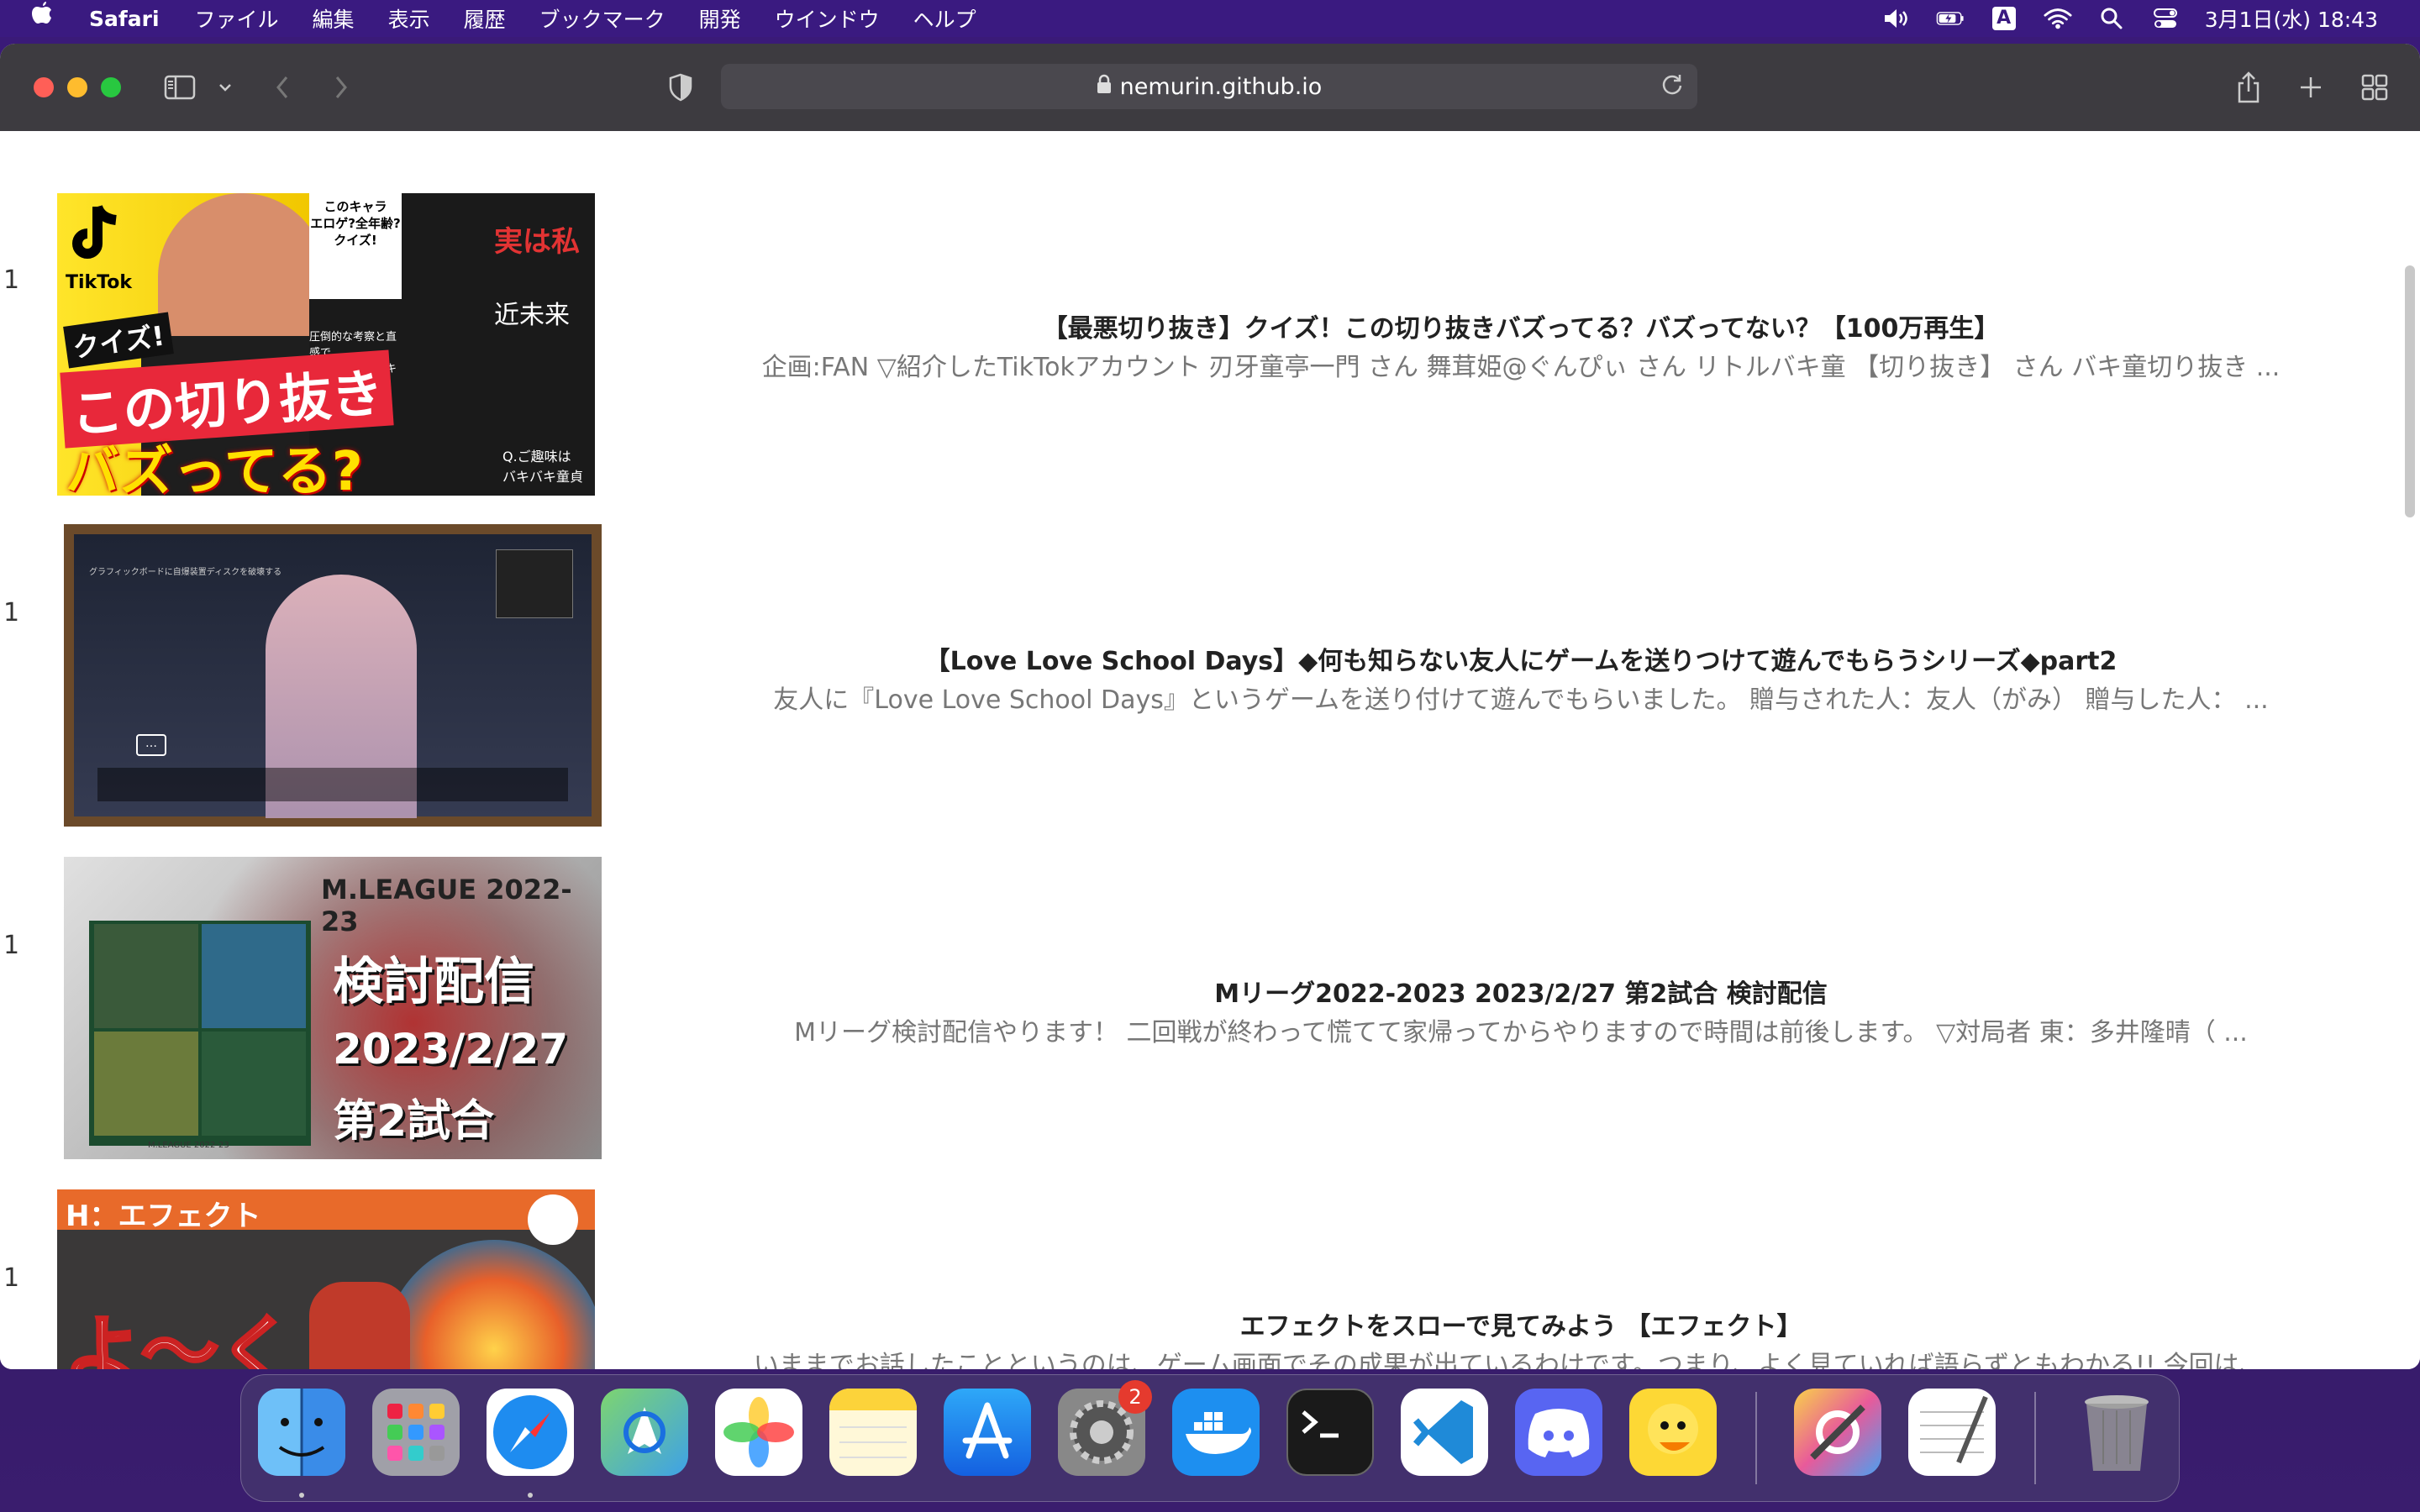 The width and height of the screenshot is (2420, 1512). I want to click on menu-bookmarks: ブックマーク, so click(602, 18).